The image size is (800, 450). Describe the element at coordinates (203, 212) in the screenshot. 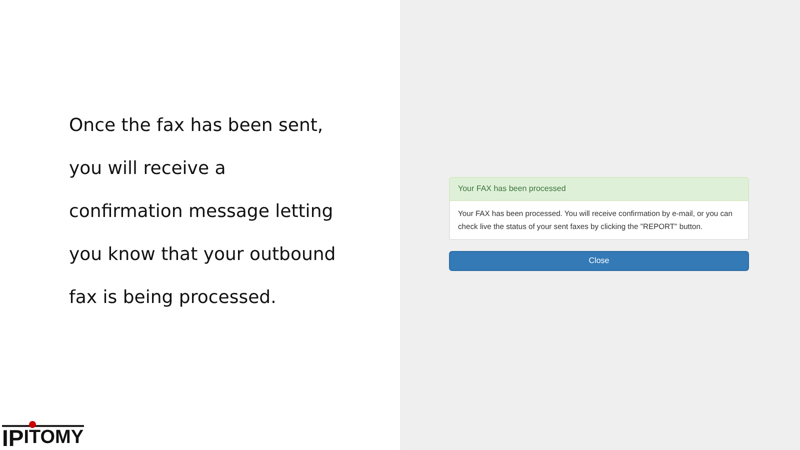

I see `slide-text: Once the fax has been sent, you will receive a confirmation message letting you know that your outbound fax is being processed.` at that location.